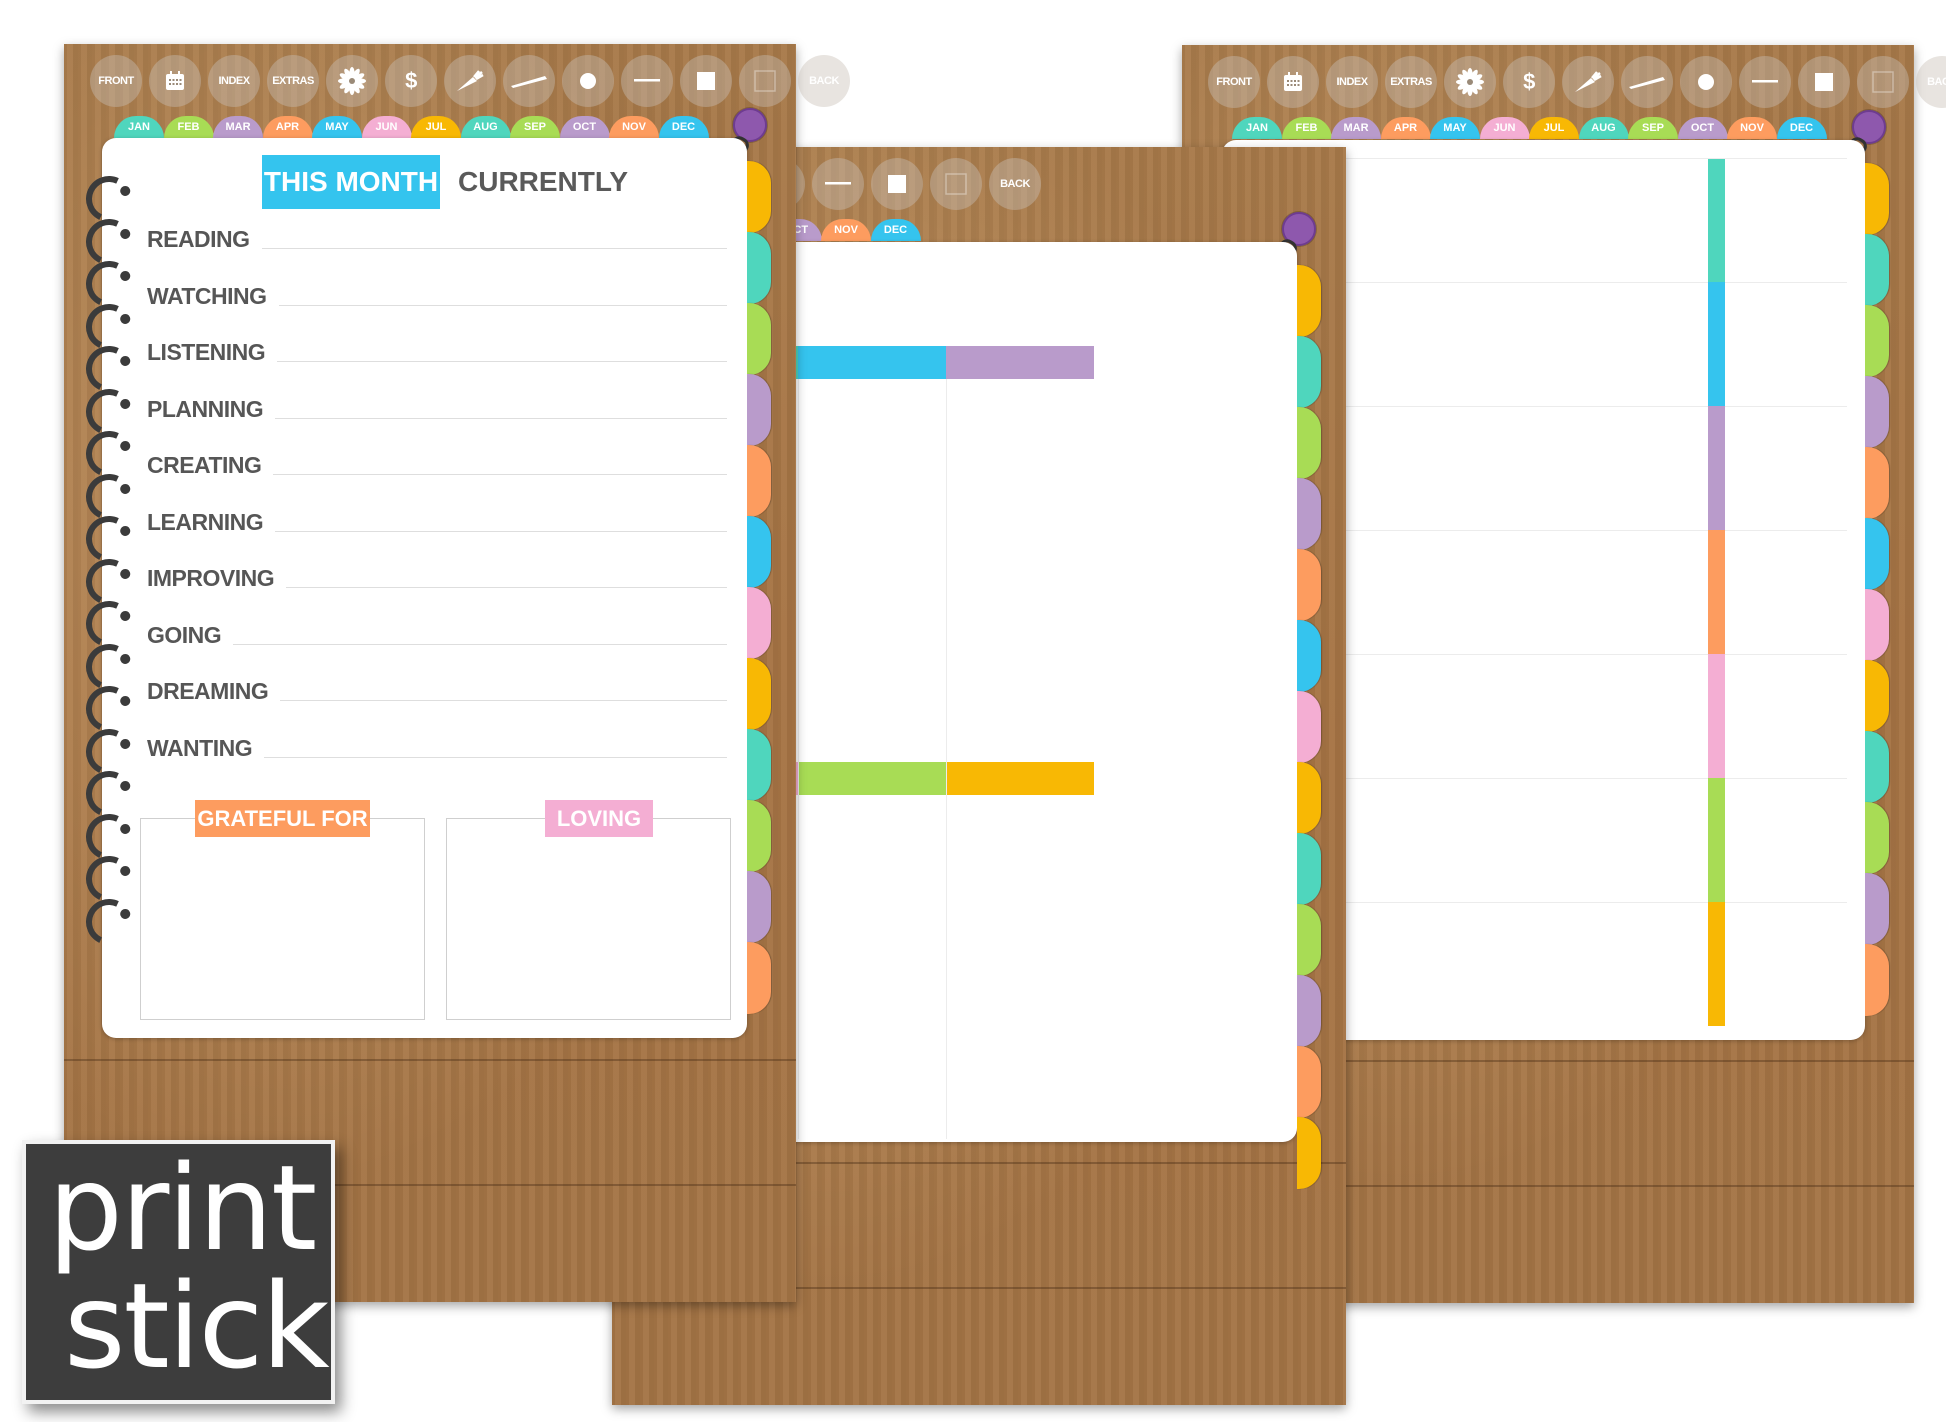  What do you see at coordinates (116, 81) in the screenshot?
I see `toolbar-button-front: FRONT` at bounding box center [116, 81].